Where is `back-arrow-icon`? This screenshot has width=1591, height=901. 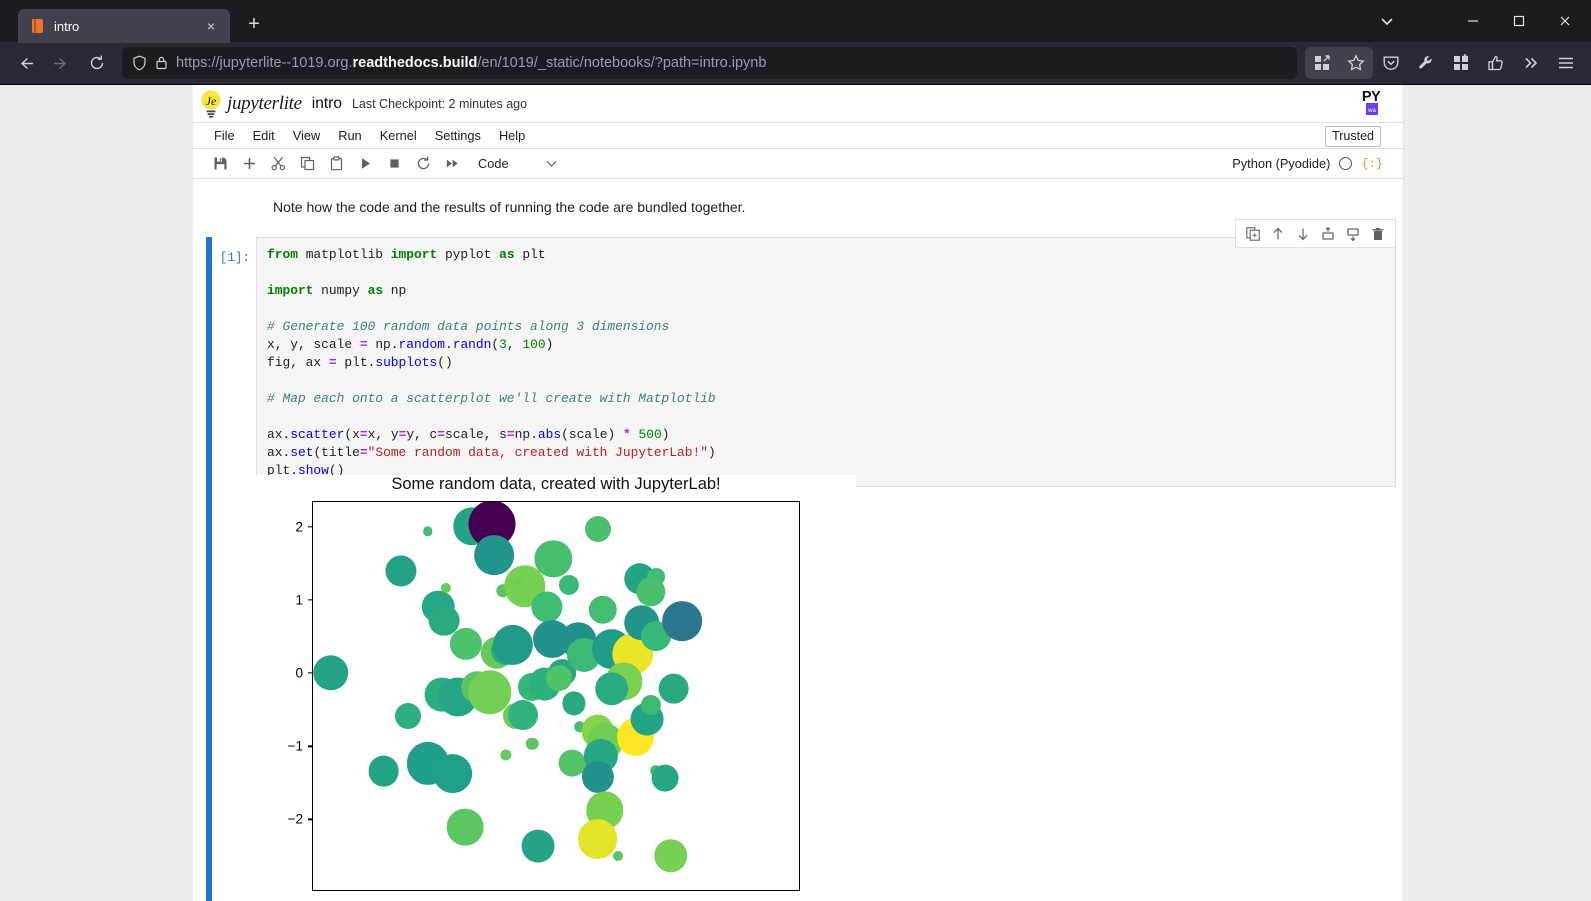
back-arrow-icon is located at coordinates (25, 63).